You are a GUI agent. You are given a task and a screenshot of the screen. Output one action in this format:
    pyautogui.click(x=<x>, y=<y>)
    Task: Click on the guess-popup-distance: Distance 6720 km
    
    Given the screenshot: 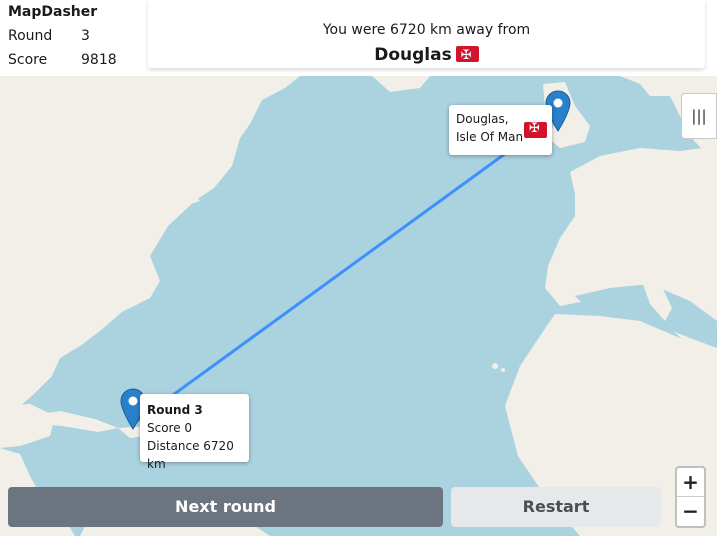 What is the action you would take?
    pyautogui.click(x=190, y=455)
    